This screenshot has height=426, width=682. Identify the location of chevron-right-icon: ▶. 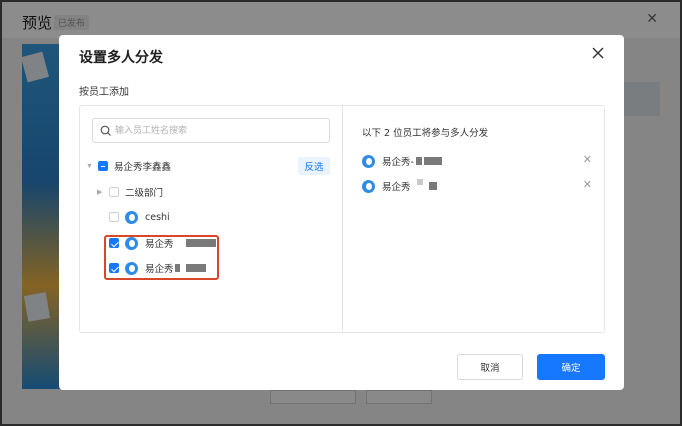
(103, 192).